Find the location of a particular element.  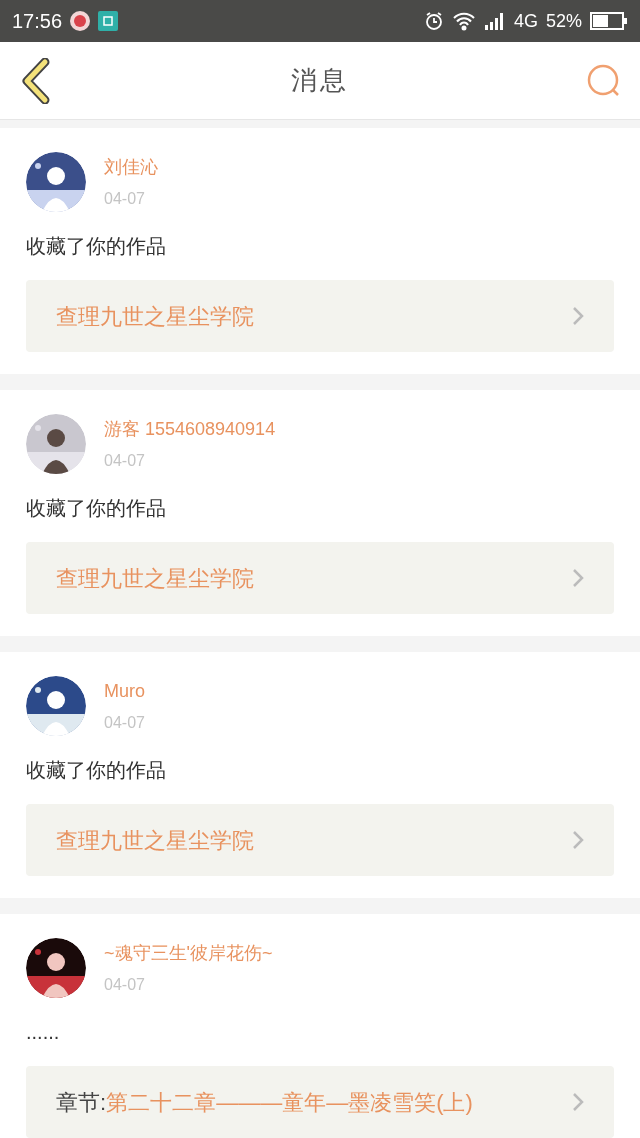

flower-app-icon is located at coordinates (80, 21).